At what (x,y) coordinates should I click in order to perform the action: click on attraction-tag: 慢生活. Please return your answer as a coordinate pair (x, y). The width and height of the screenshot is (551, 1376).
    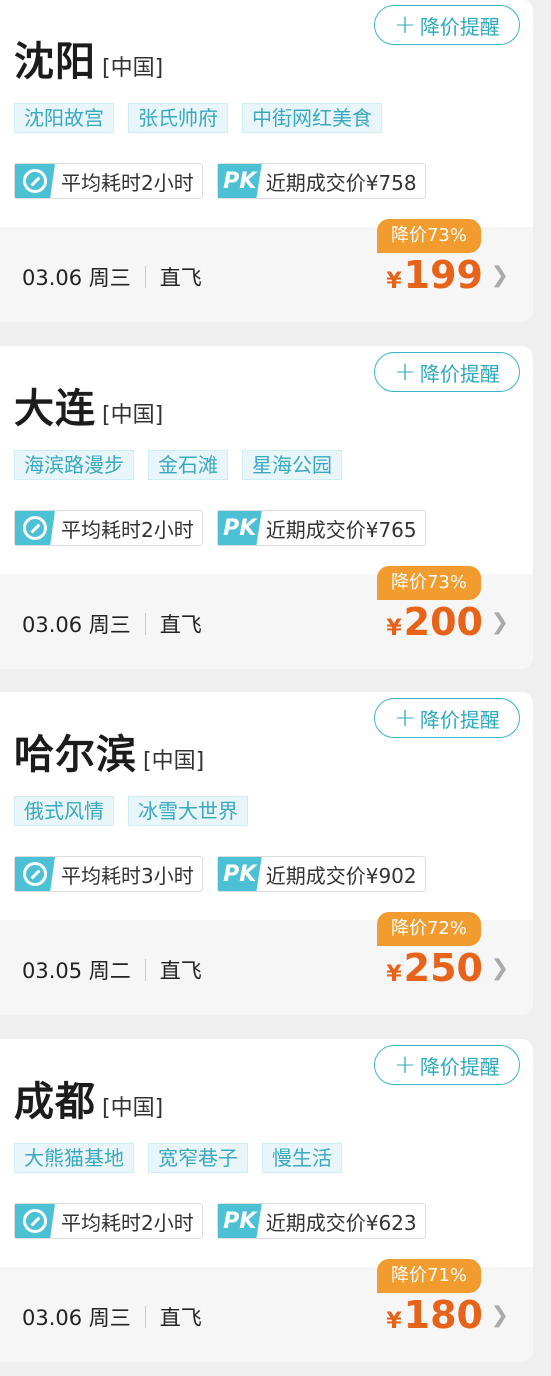
    Looking at the image, I should click on (302, 1158).